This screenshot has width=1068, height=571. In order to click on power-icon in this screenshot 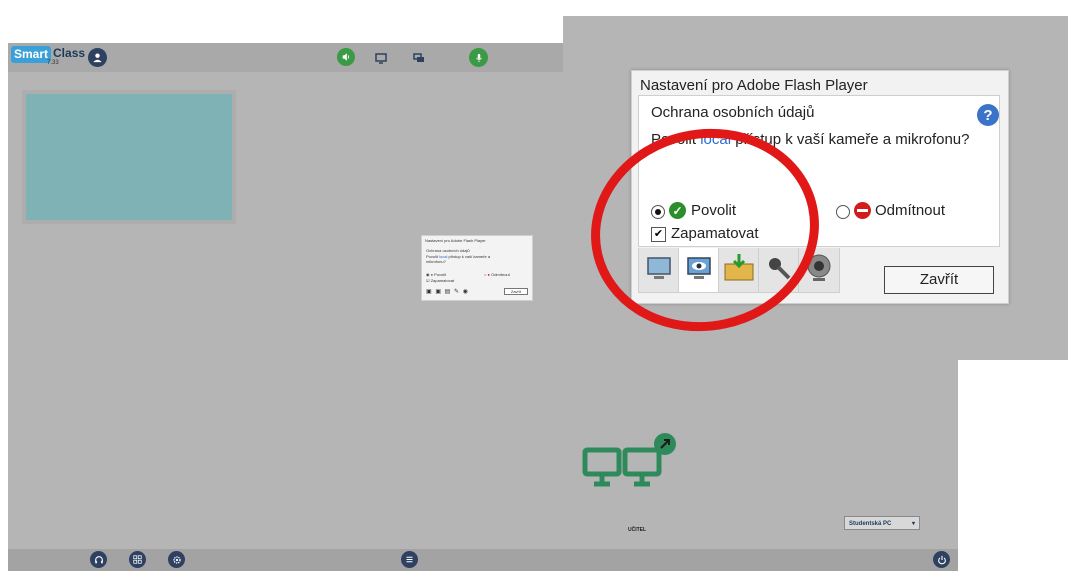, I will do `click(941, 559)`.